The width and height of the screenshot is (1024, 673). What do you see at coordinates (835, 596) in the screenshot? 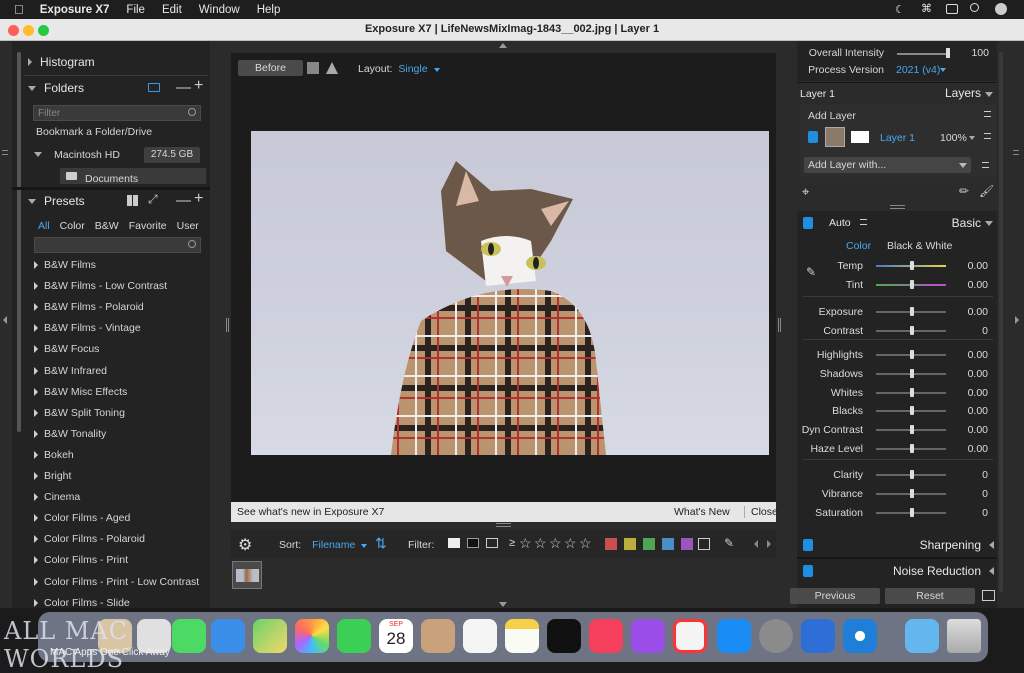
I see `previous-button: Previous` at bounding box center [835, 596].